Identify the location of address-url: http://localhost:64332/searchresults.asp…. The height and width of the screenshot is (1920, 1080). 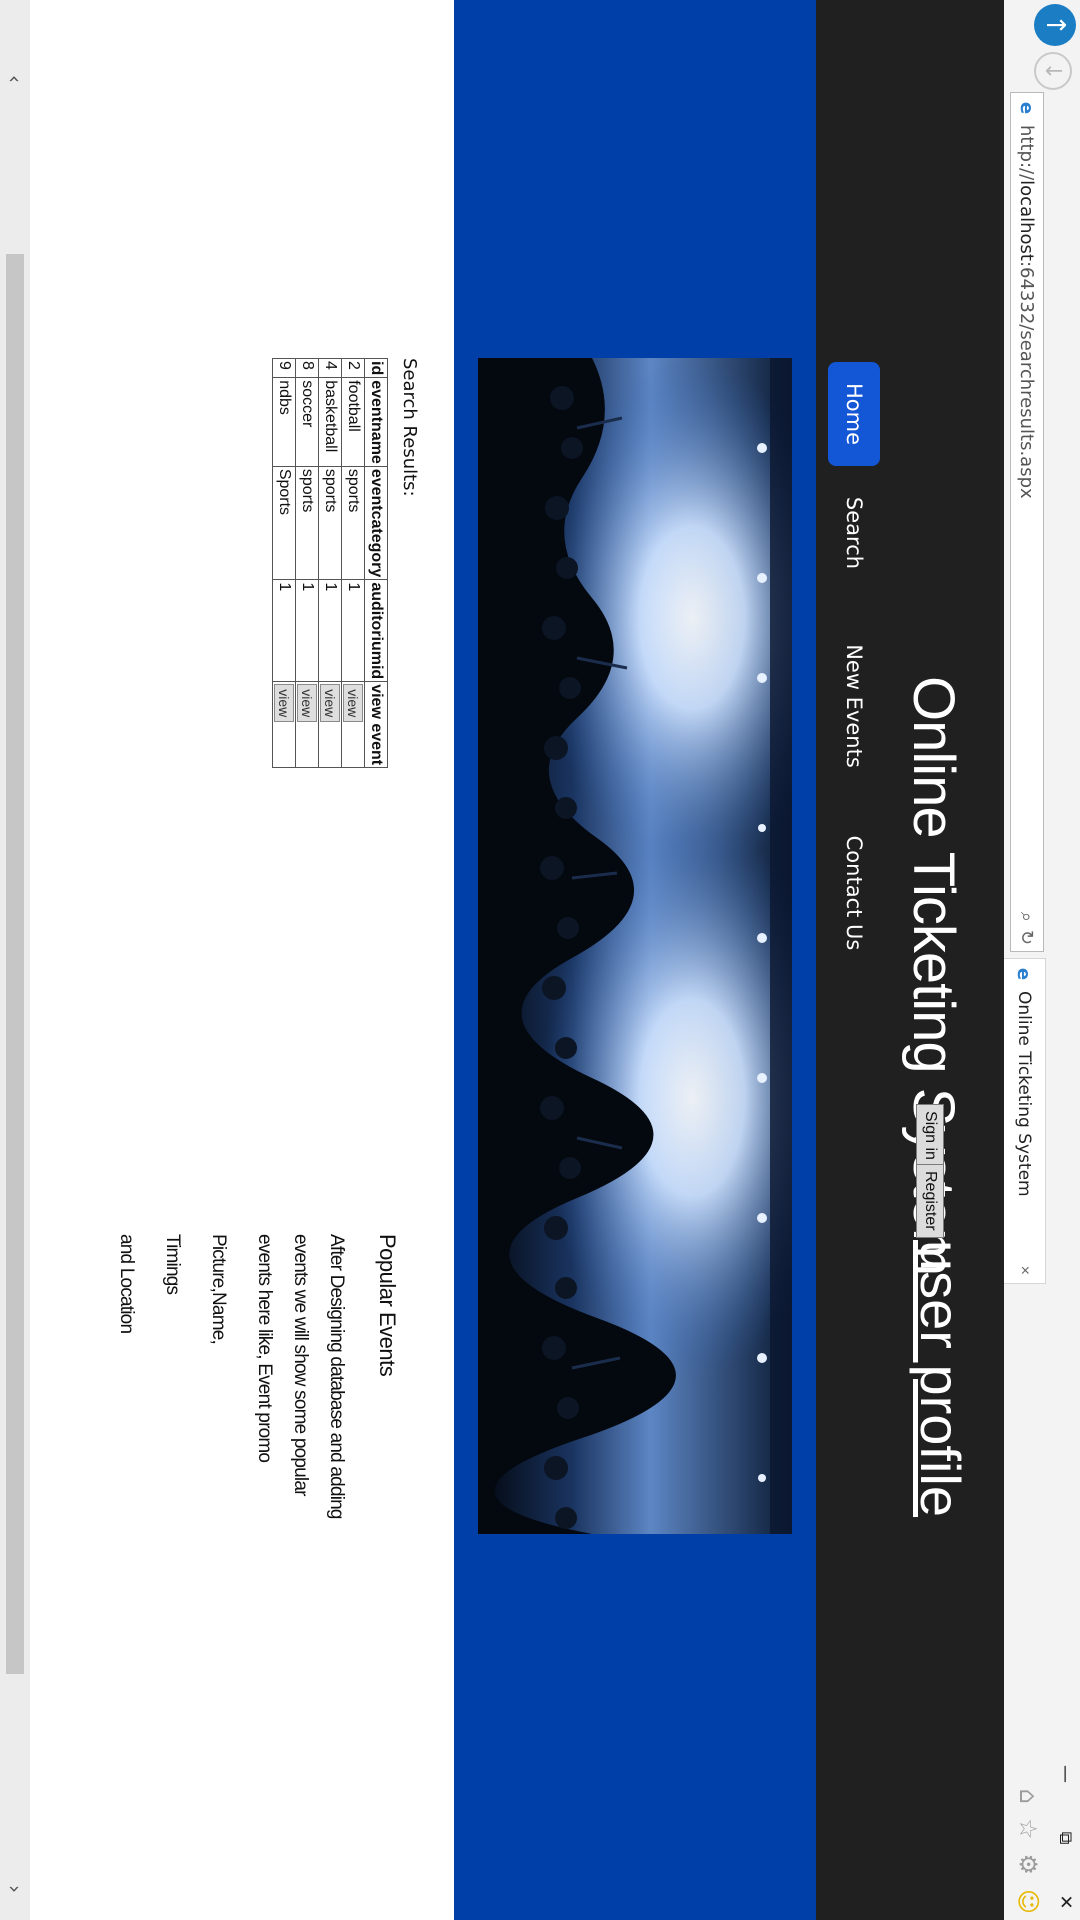
(1027, 312).